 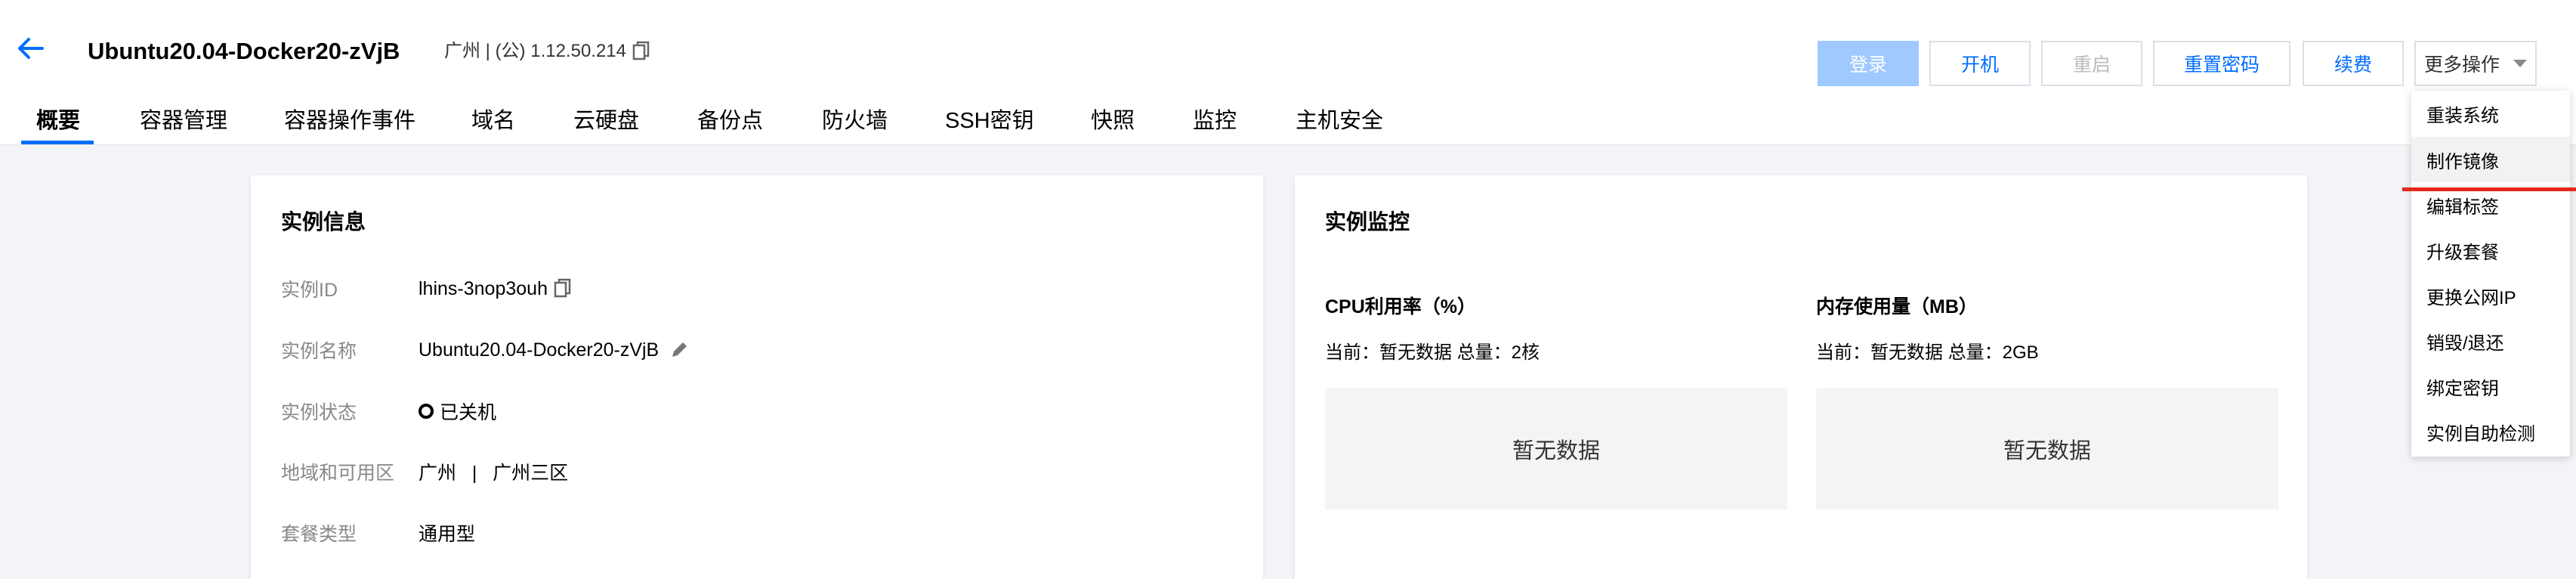 I want to click on menu-item-create-image: 制作镜像, so click(x=2490, y=159).